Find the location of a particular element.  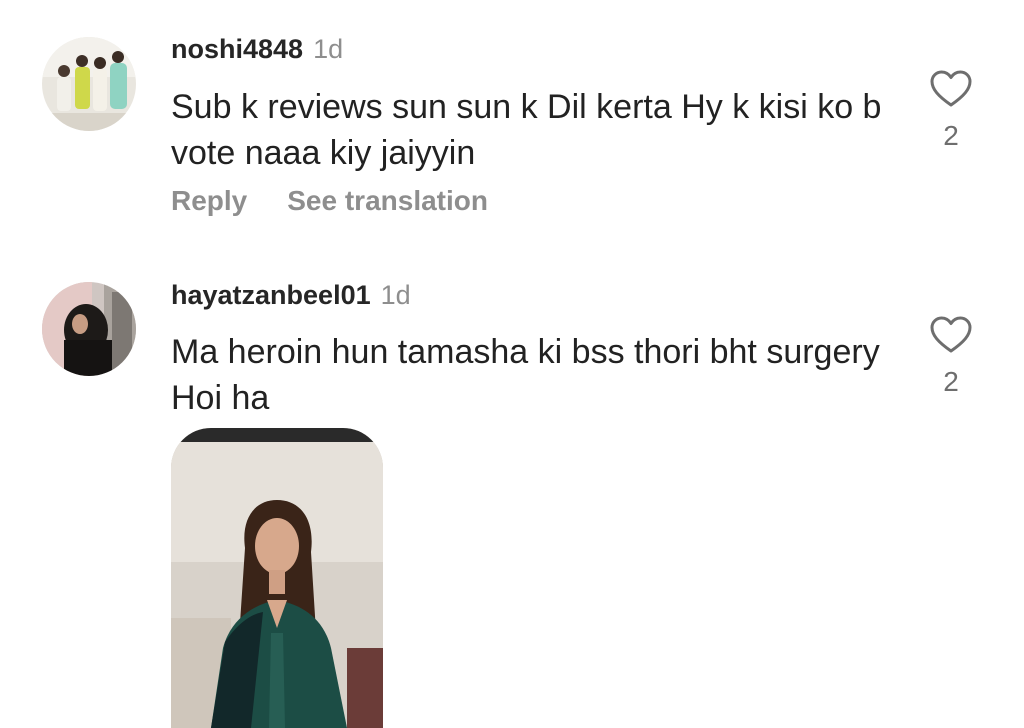

comment-photo is located at coordinates (277, 578).